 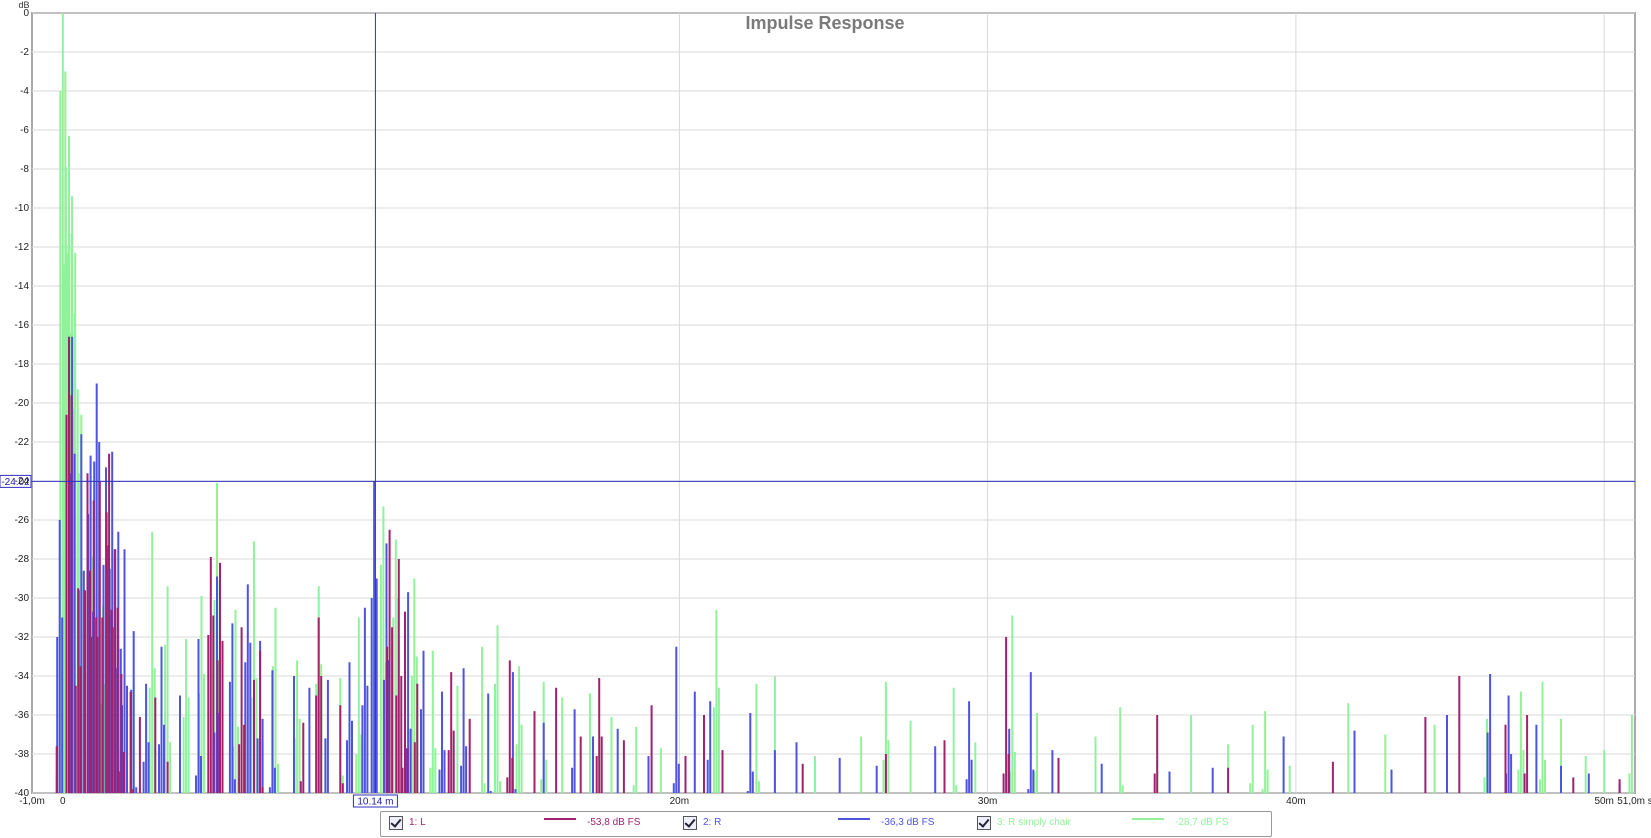 I want to click on y-tick-label: -32, so click(x=22, y=637).